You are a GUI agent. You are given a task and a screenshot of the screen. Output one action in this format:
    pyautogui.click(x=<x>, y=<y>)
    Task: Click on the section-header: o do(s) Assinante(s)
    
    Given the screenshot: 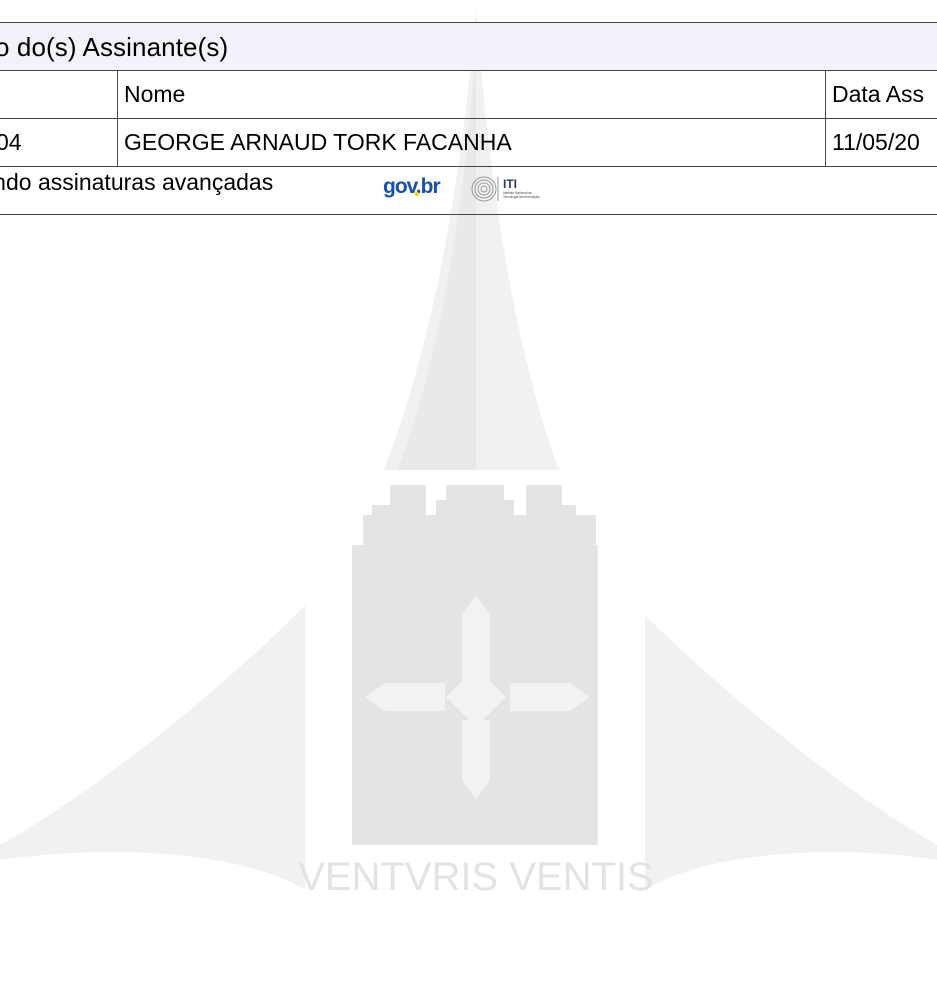 What is the action you would take?
    pyautogui.click(x=468, y=46)
    